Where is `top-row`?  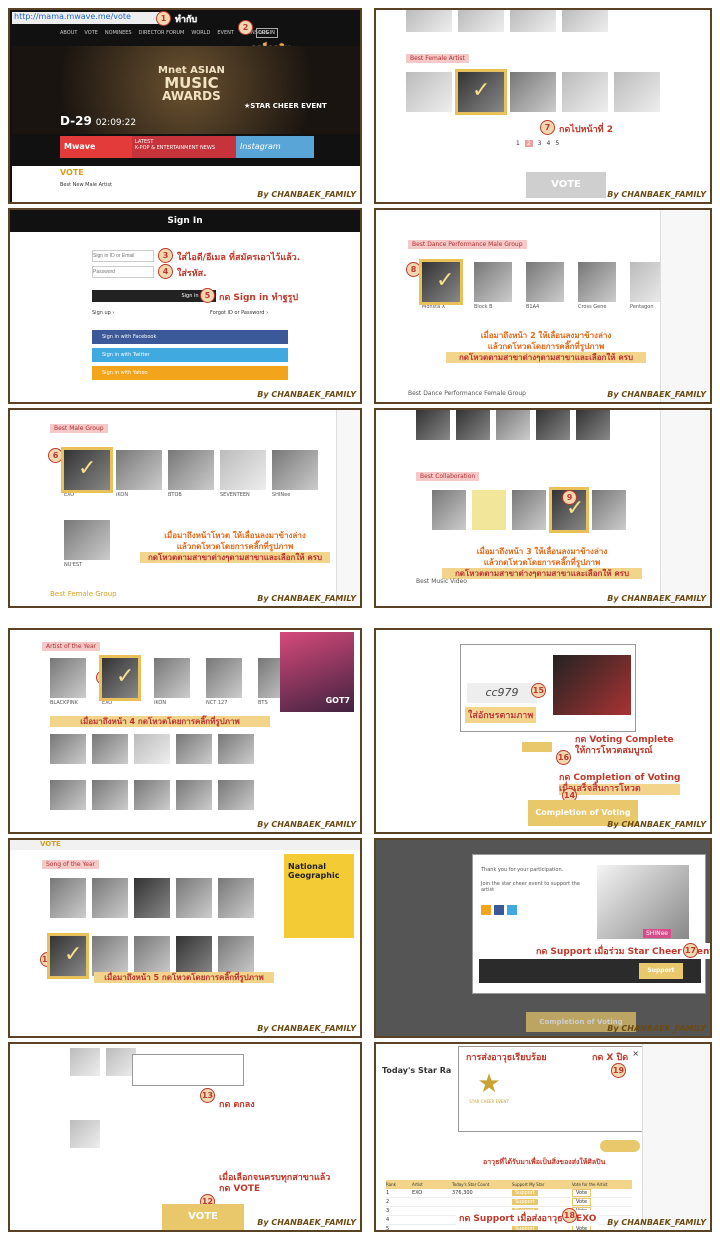
top-row is located at coordinates (507, 21).